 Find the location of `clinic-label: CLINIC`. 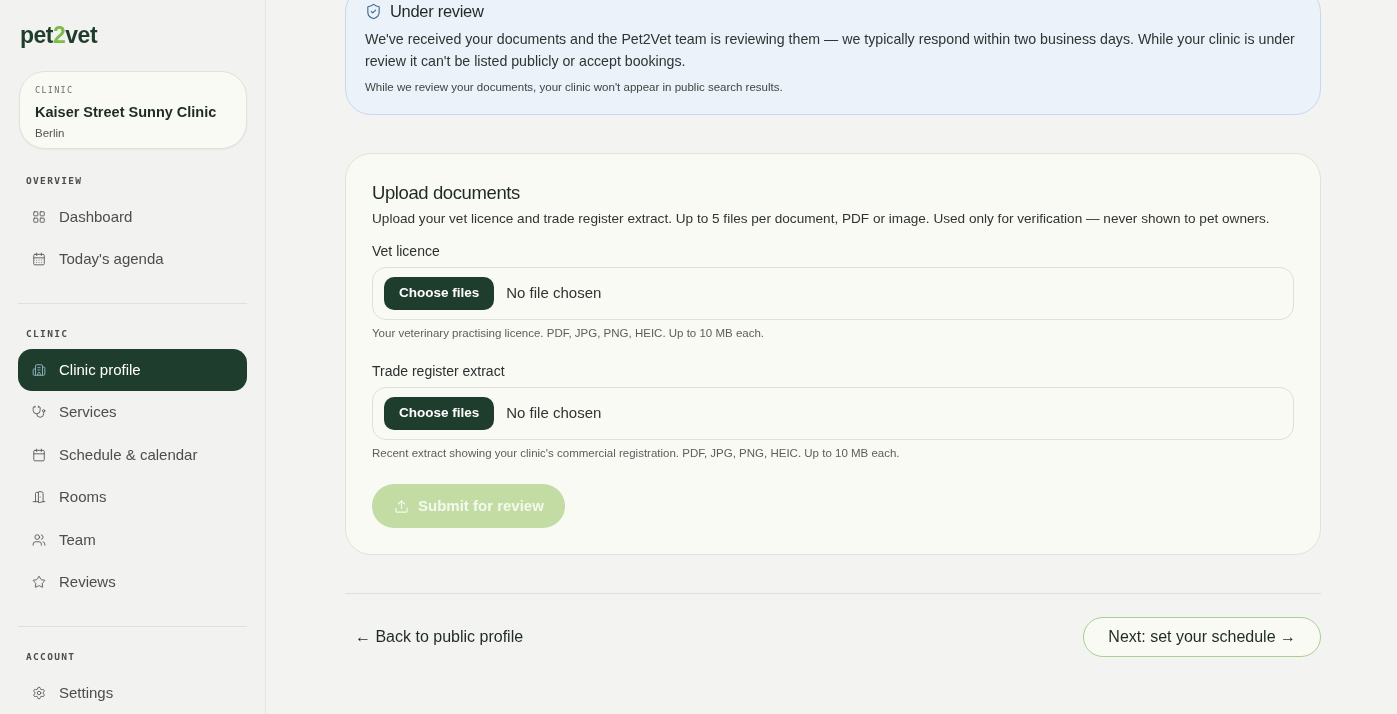

clinic-label: CLINIC is located at coordinates (54, 90).